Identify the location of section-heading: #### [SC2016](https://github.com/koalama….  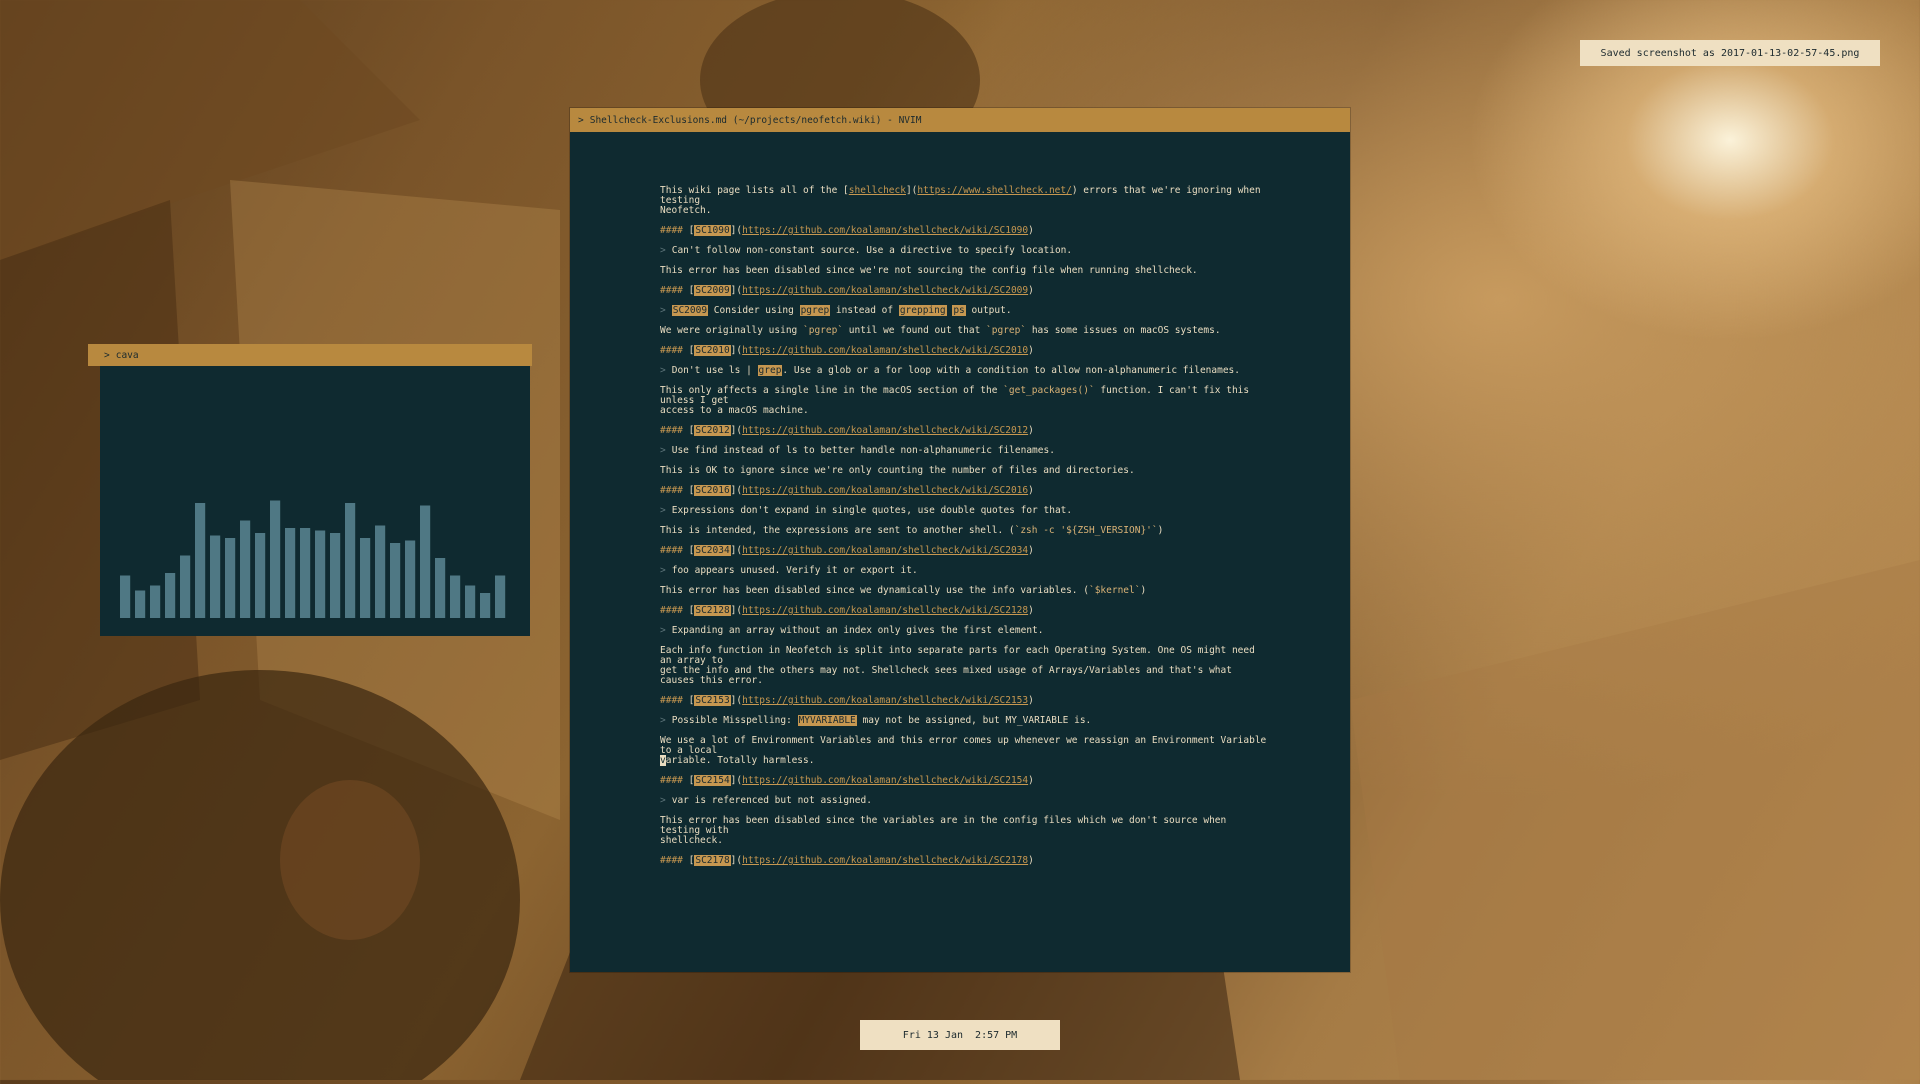
(847, 490).